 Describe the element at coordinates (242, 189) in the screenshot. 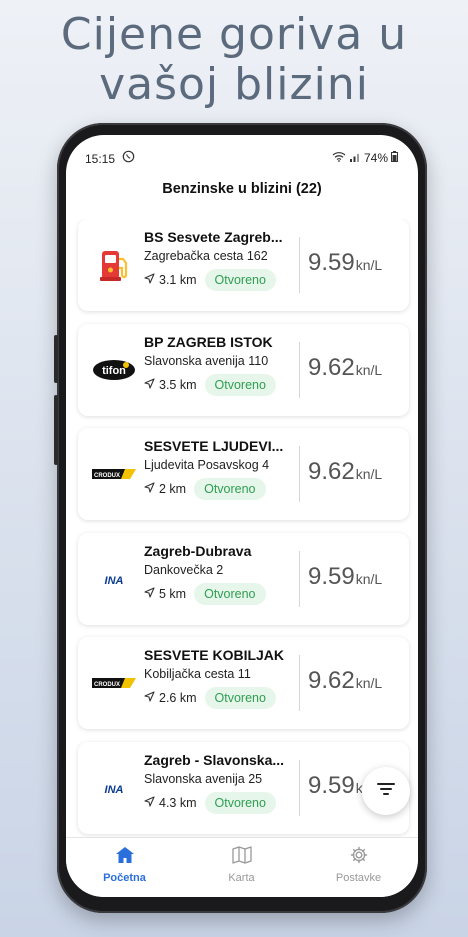

I see `page-title: Benzinske u blizini (22)` at that location.